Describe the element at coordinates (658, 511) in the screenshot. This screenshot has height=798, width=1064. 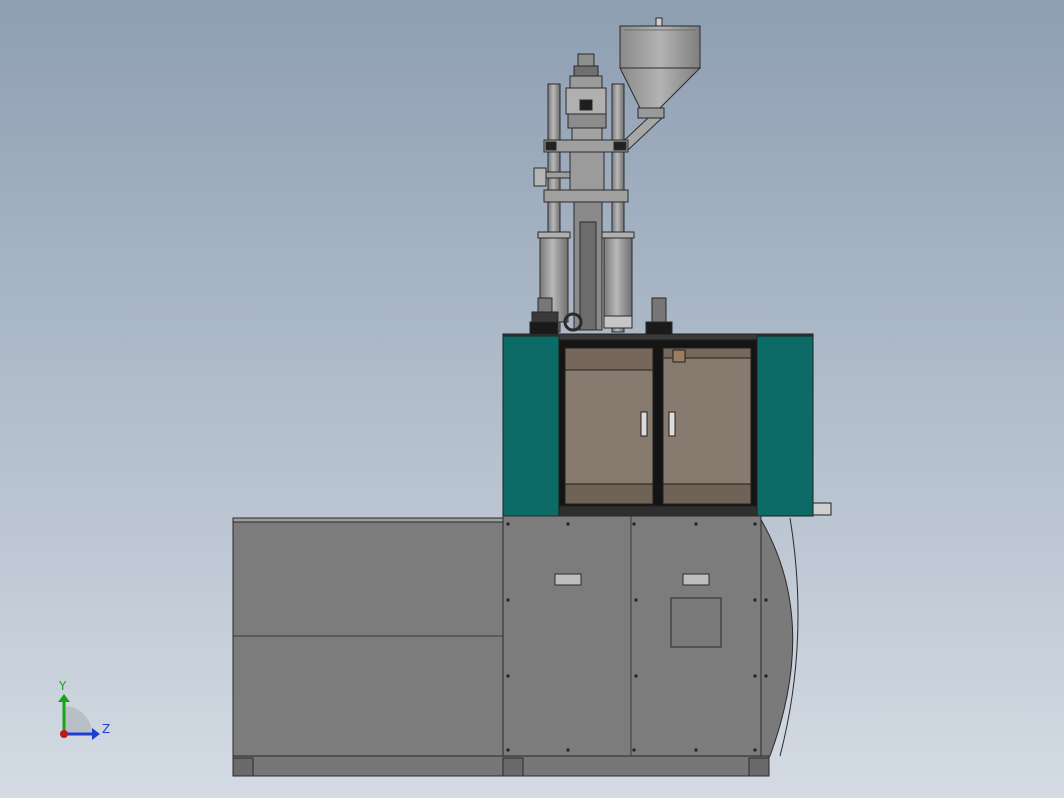
I see `guard-bottom-frame` at that location.